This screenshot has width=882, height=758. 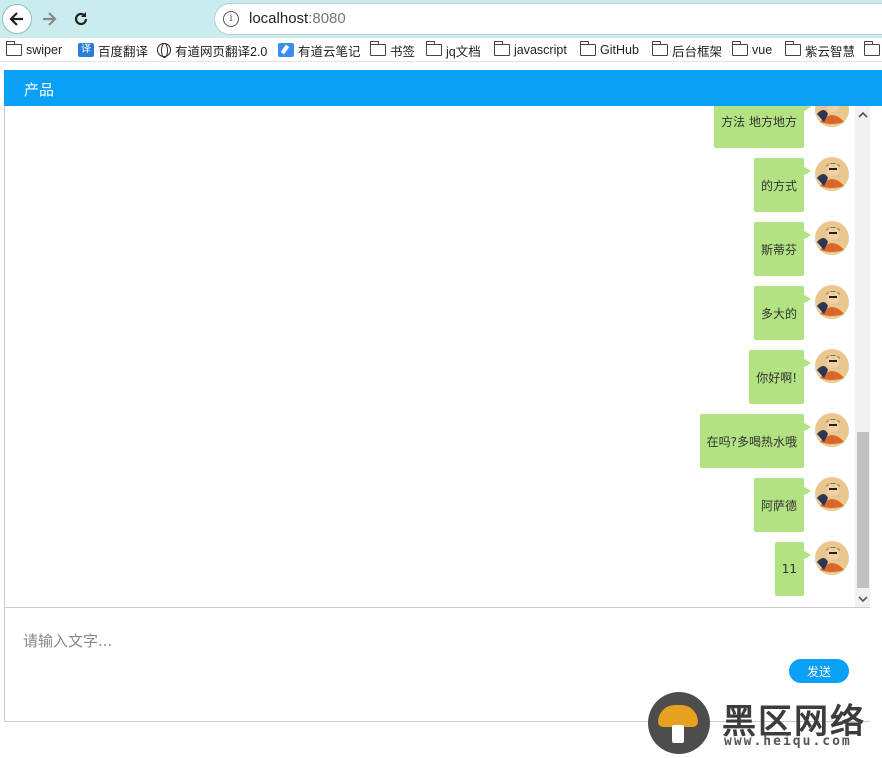 What do you see at coordinates (782, 505) in the screenshot?
I see `message-bubble: 阿萨德` at bounding box center [782, 505].